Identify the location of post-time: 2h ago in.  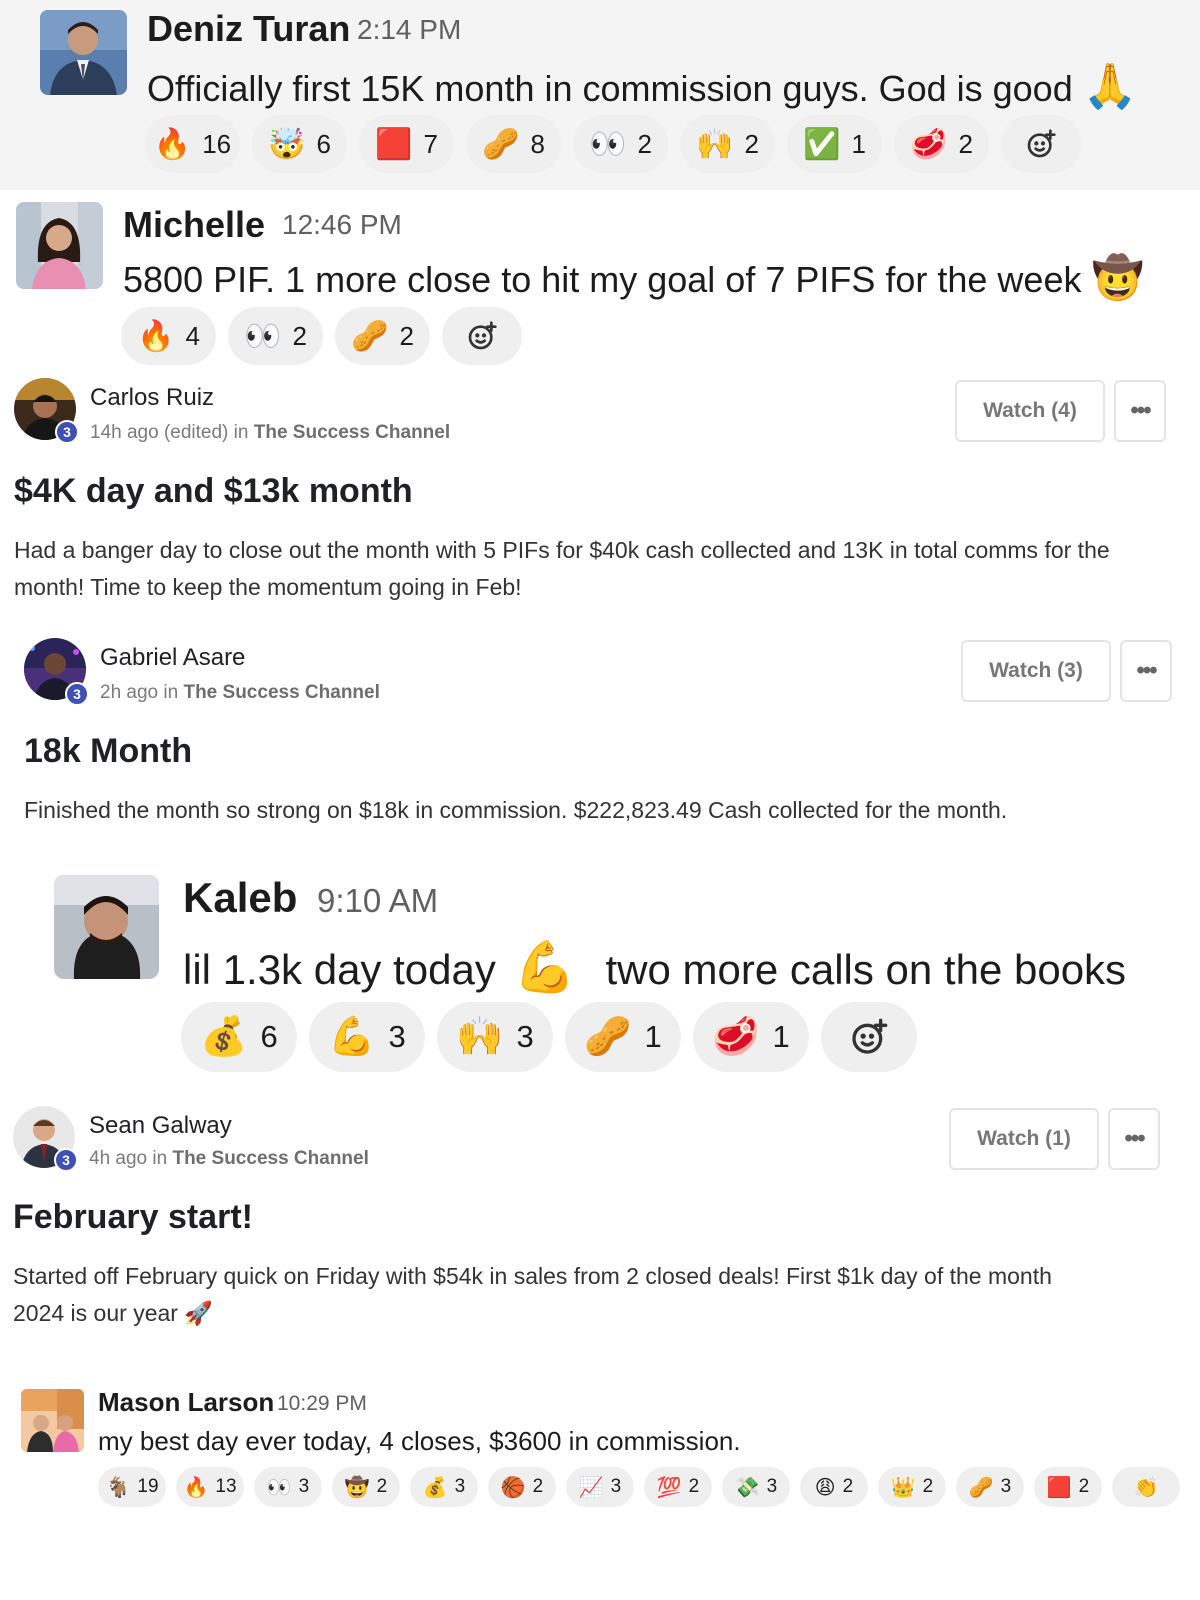
(139, 692).